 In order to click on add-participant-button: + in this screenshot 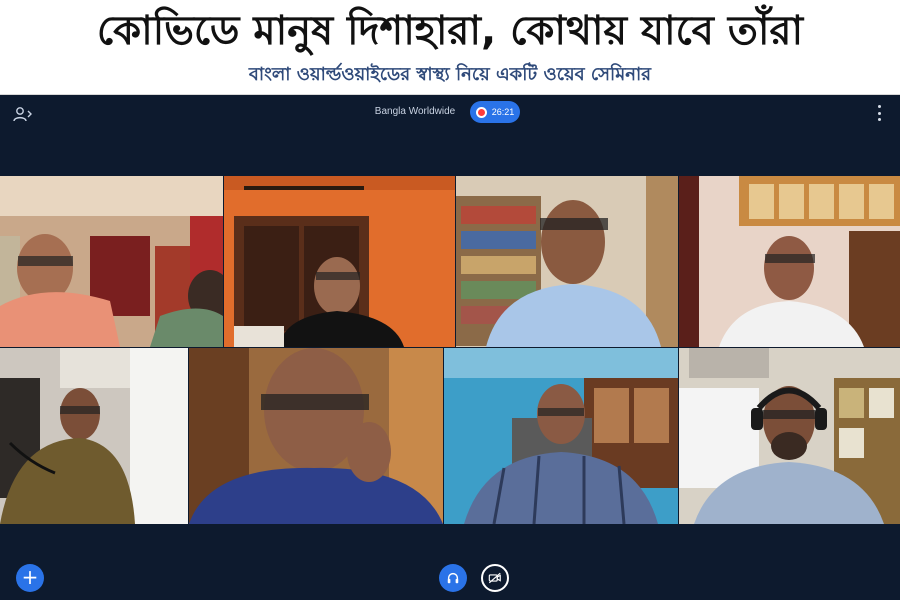, I will do `click(30, 578)`.